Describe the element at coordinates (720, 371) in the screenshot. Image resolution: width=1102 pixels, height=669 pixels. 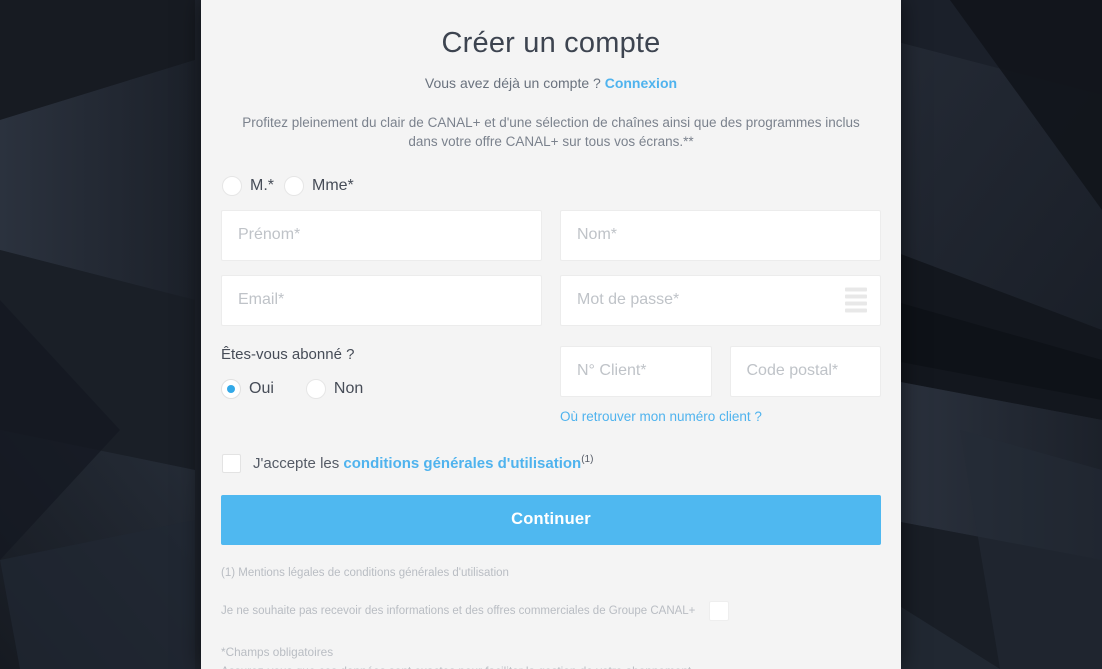
I see `client-row` at that location.